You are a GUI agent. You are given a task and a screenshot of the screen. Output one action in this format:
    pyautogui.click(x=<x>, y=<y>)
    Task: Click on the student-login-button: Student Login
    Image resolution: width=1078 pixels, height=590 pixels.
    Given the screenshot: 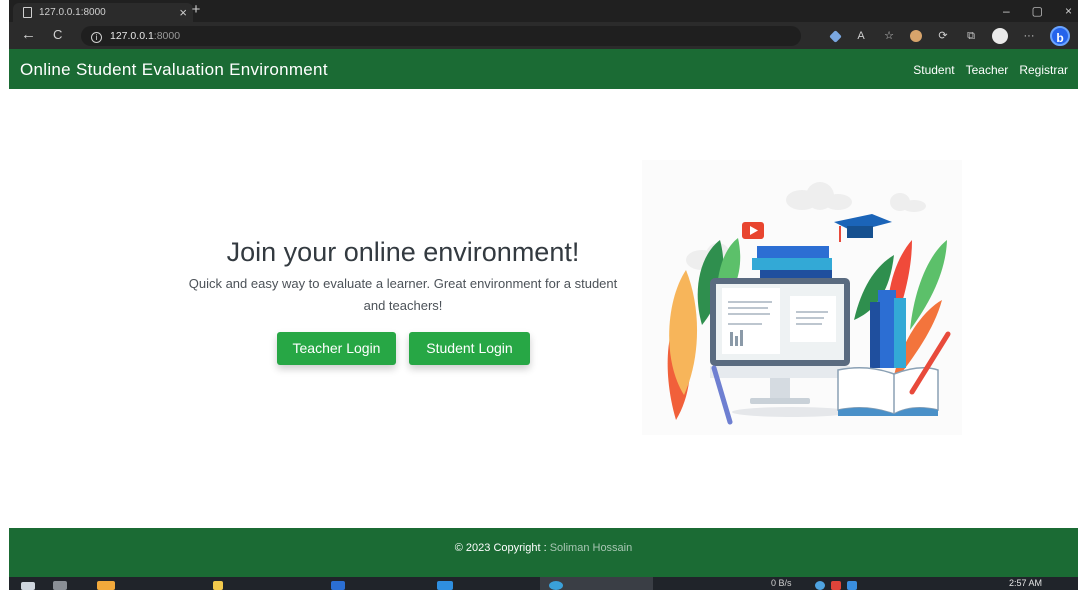 What is the action you would take?
    pyautogui.click(x=469, y=348)
    